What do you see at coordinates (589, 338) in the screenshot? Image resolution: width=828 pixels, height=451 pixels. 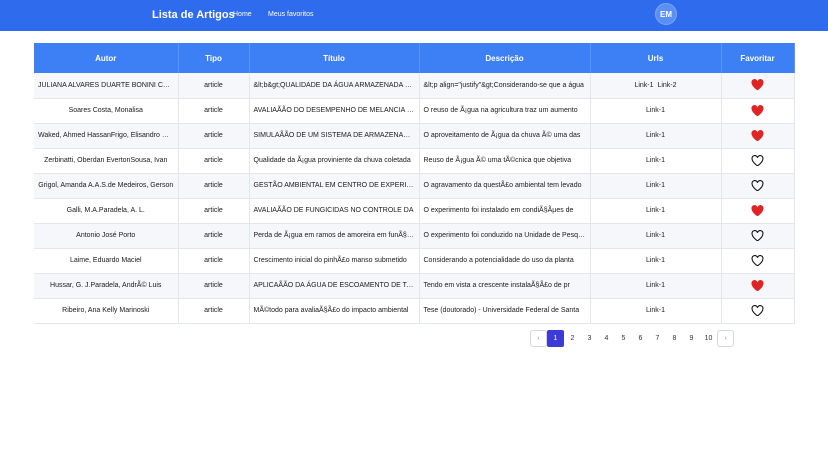 I see `page-button: 3` at bounding box center [589, 338].